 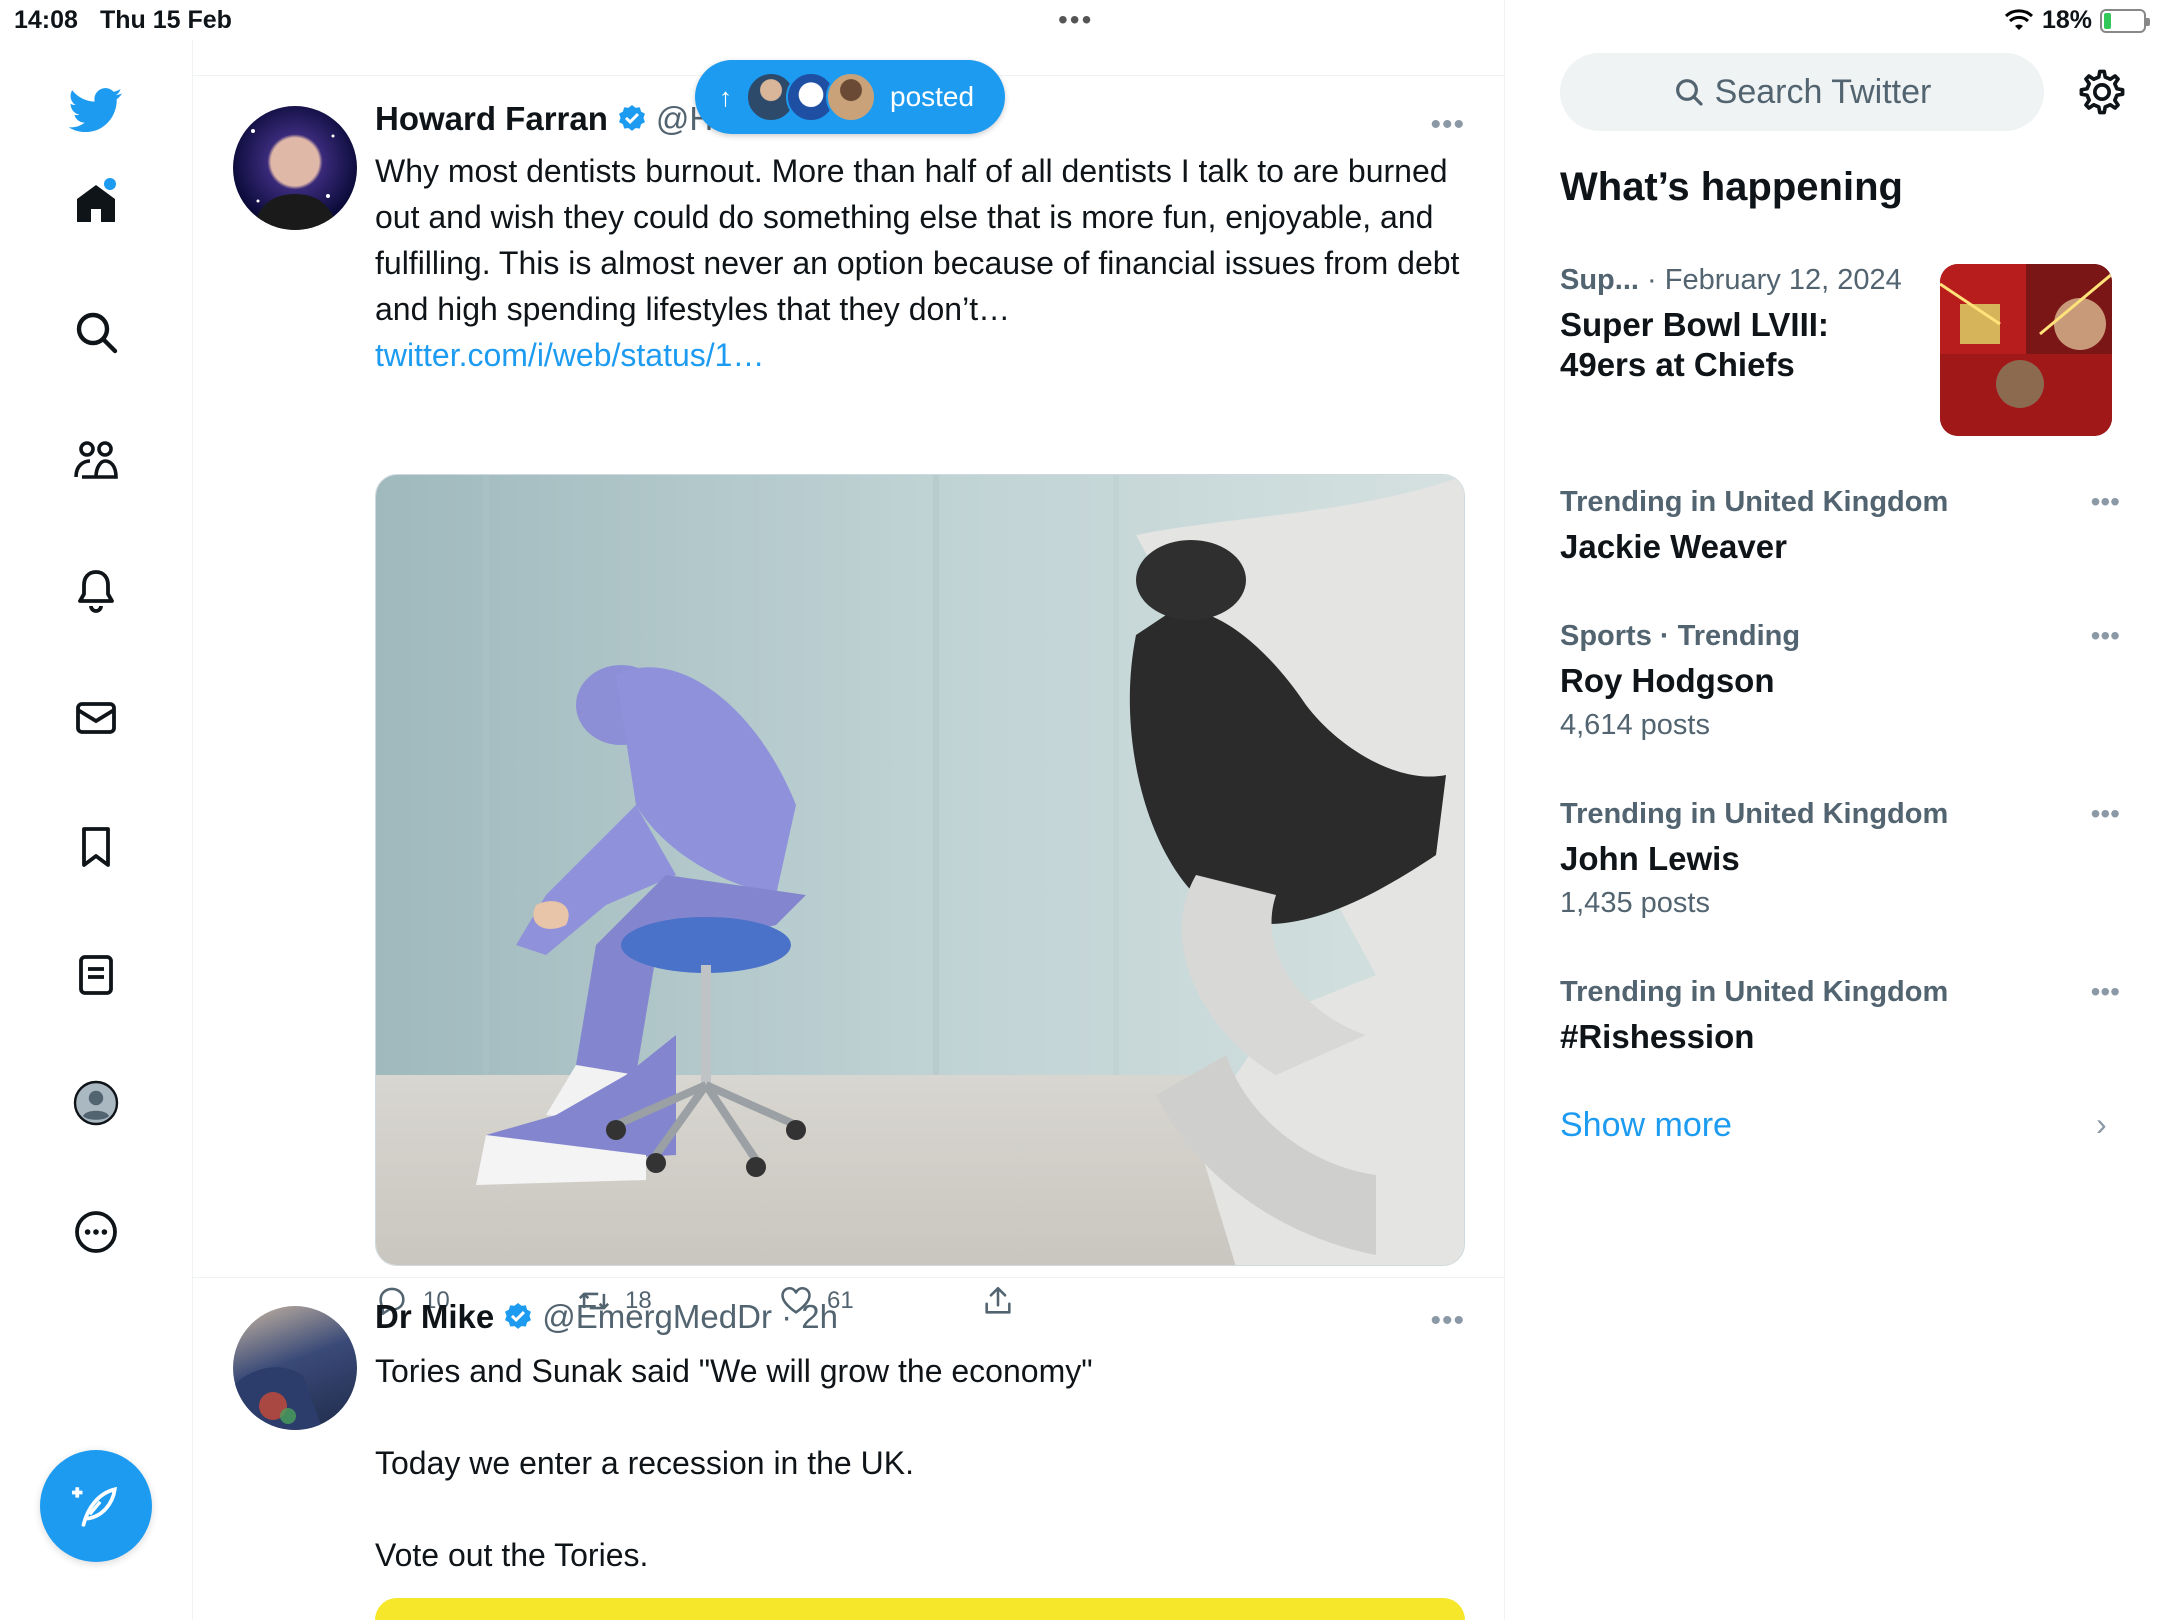 I want to click on trend-title: John Lewis, so click(x=1650, y=858).